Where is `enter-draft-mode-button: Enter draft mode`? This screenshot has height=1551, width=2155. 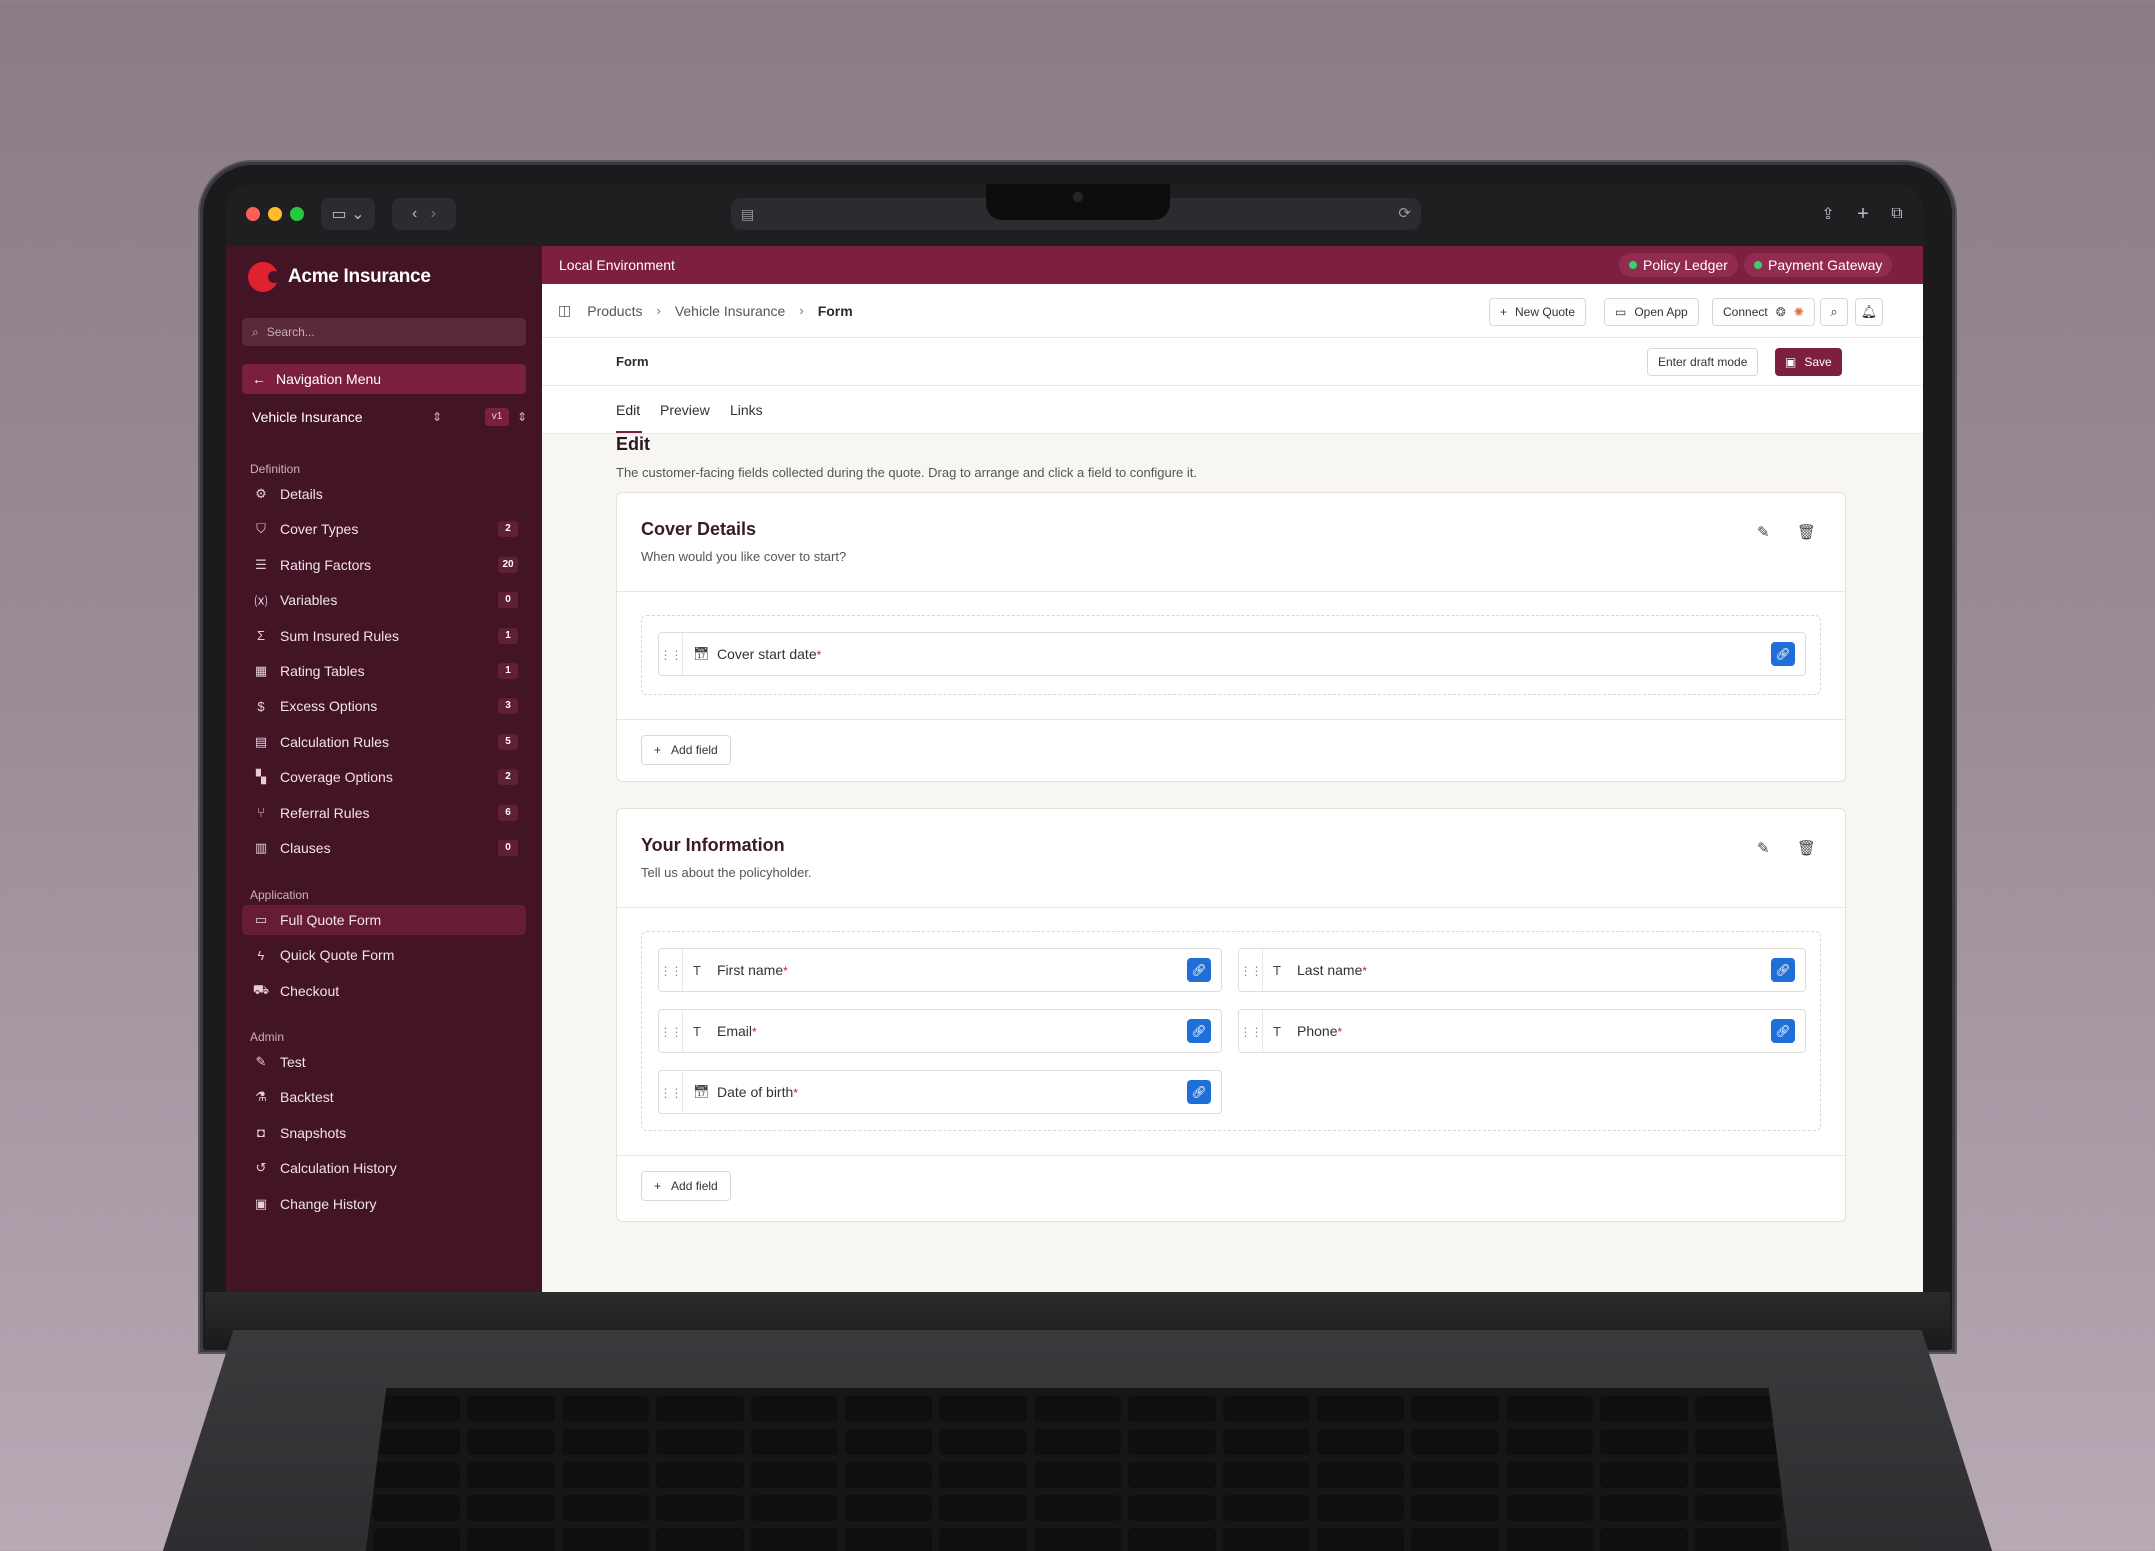 enter-draft-mode-button: Enter draft mode is located at coordinates (1703, 362).